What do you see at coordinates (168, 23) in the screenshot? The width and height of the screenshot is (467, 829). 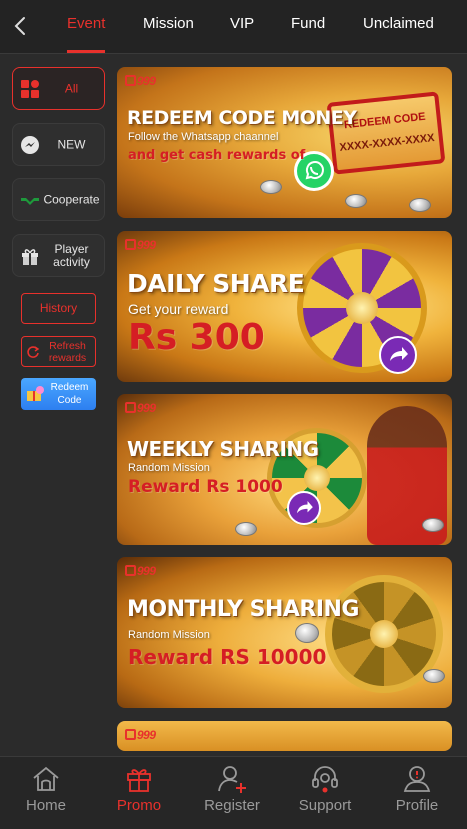 I see `tab-mission: Mission` at bounding box center [168, 23].